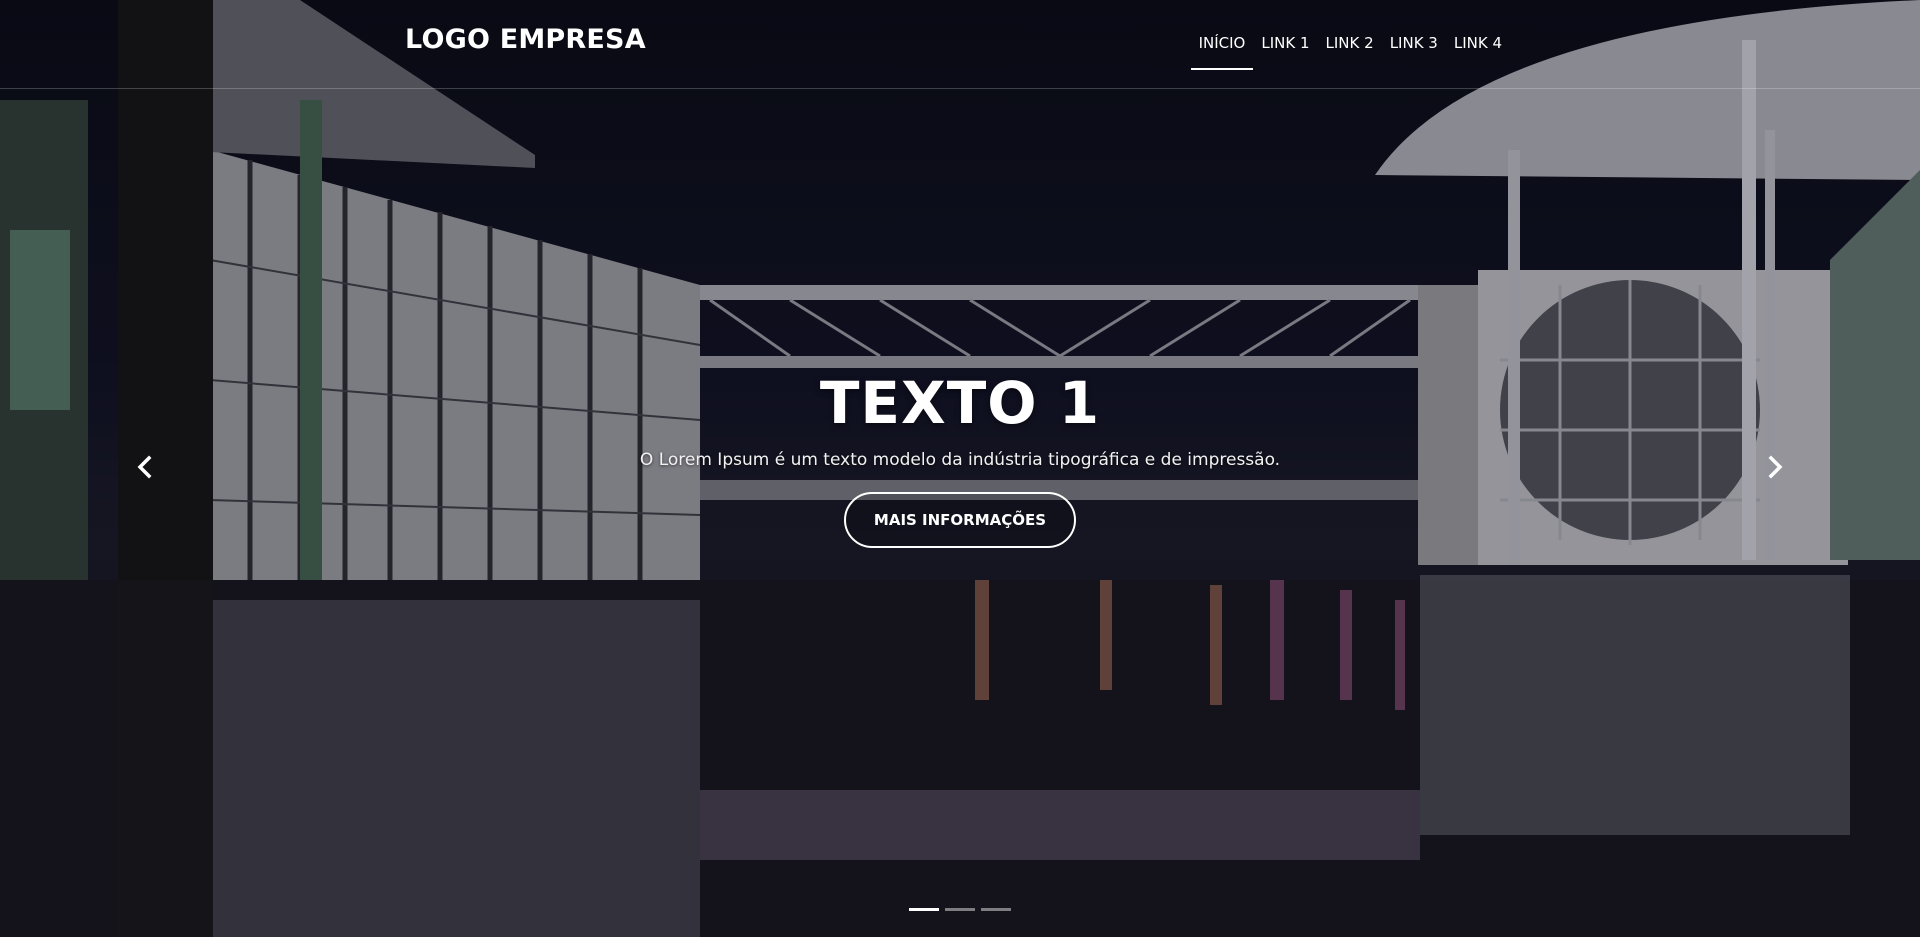 The image size is (1920, 937). What do you see at coordinates (1285, 44) in the screenshot?
I see `nav-link-1: LINK 1` at bounding box center [1285, 44].